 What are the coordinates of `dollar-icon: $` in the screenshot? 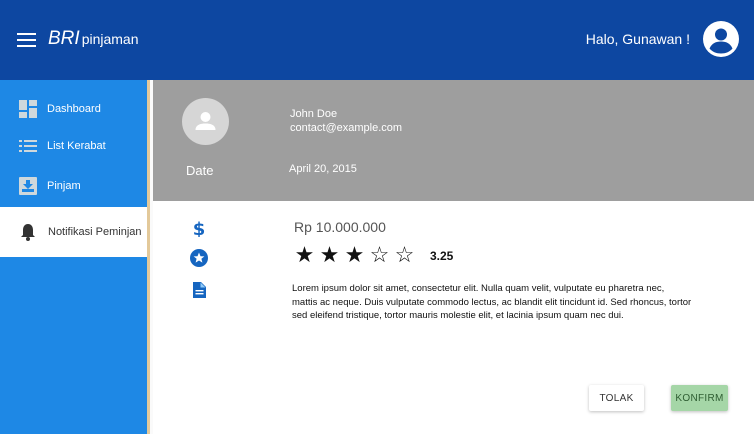 It's located at (199, 228).